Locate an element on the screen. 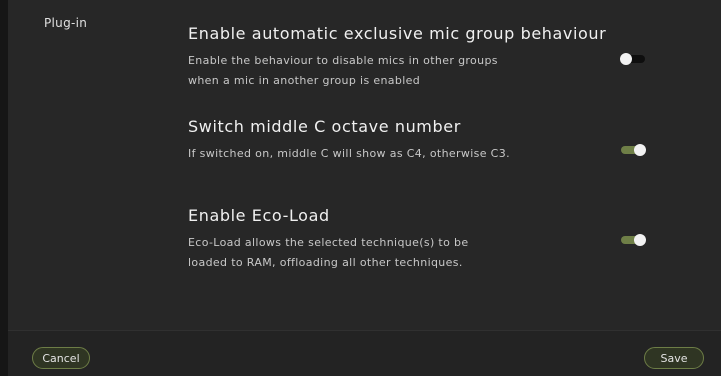 The height and width of the screenshot is (376, 721). save-button: Save is located at coordinates (674, 358).